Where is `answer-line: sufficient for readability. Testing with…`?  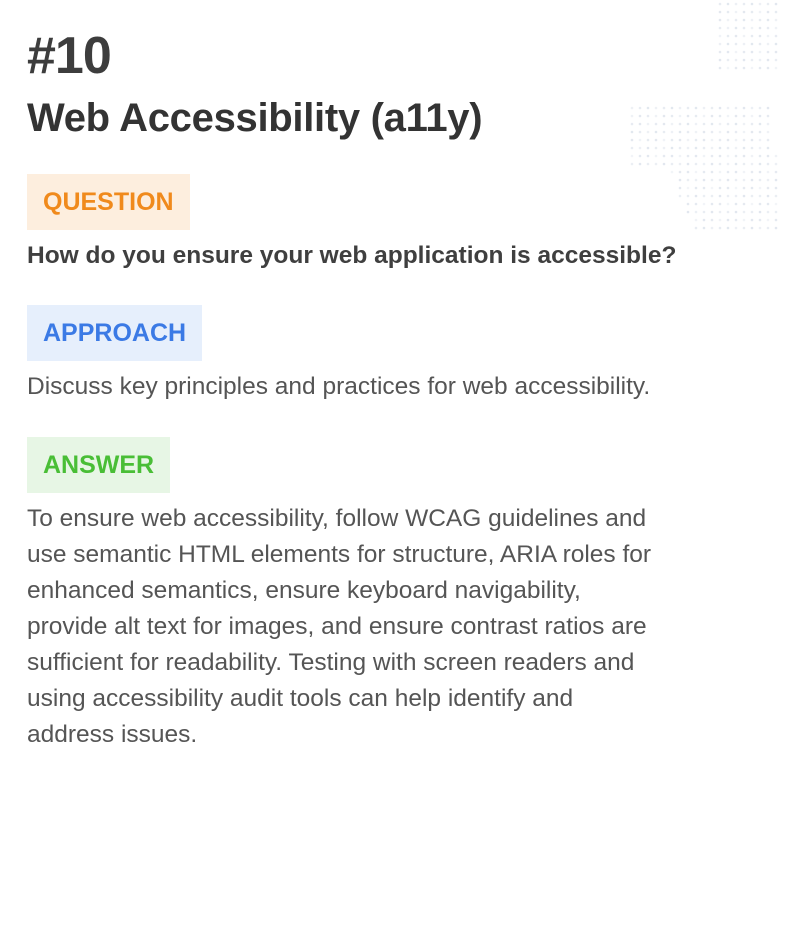
answer-line: sufficient for readability. Testing with… is located at coordinates (331, 662).